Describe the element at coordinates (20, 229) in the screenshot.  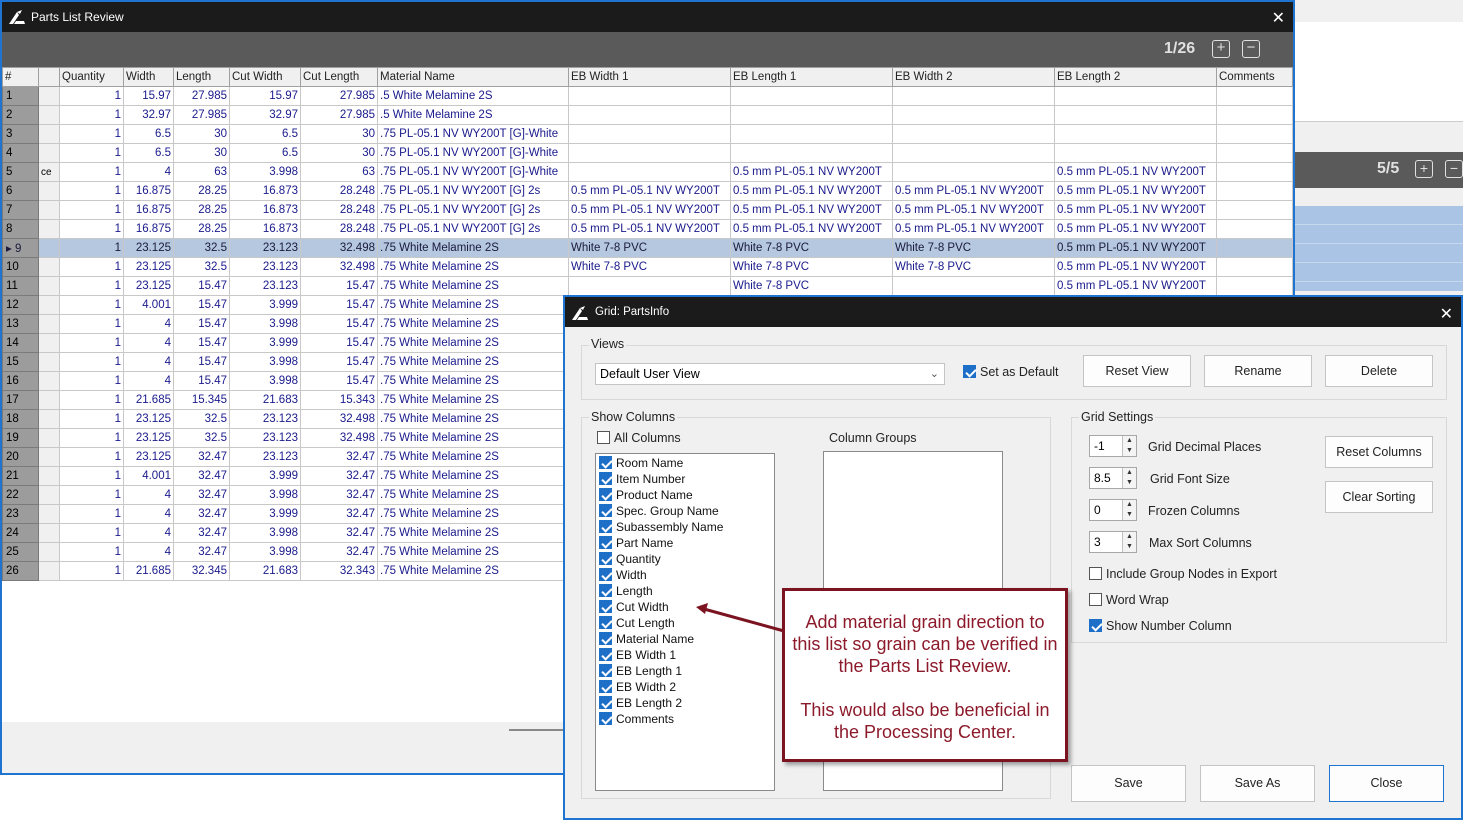
I see `row-number-cell: 8` at that location.